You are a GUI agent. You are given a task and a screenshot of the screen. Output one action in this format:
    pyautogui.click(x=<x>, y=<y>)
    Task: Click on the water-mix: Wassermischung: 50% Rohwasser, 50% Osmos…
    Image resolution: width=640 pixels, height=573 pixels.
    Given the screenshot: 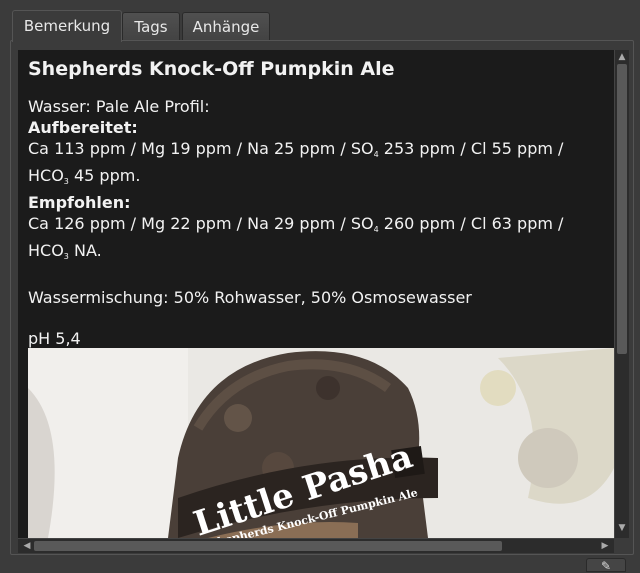 What is the action you would take?
    pyautogui.click(x=250, y=297)
    